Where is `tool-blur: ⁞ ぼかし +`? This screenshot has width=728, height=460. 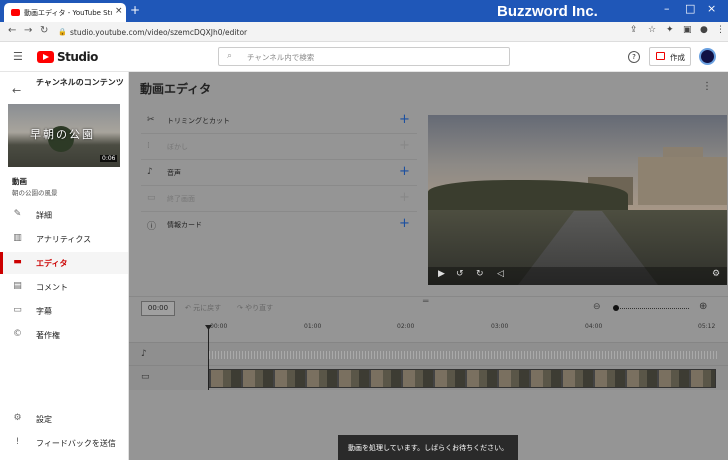
tool-blur: ⁞ ぼかし + is located at coordinates (279, 147).